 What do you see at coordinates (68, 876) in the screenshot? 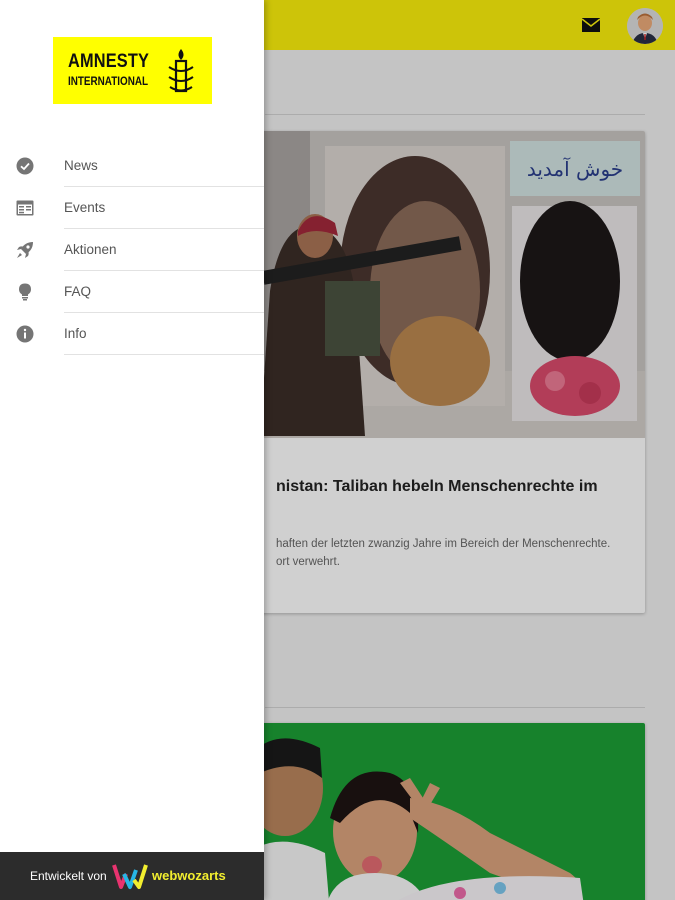
I see `footer-credit-text: Entwickelt von` at bounding box center [68, 876].